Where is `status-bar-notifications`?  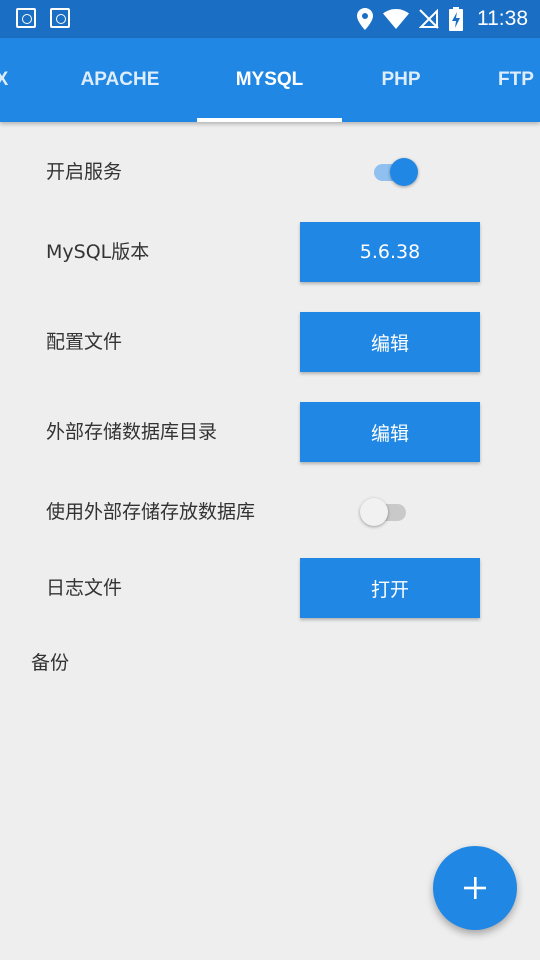
status-bar-notifications is located at coordinates (43, 18).